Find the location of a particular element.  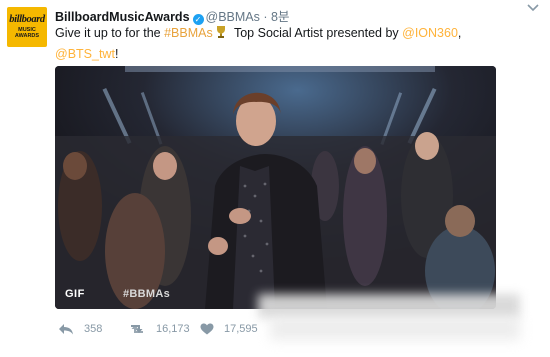

like-button: 17,595 is located at coordinates (229, 329).